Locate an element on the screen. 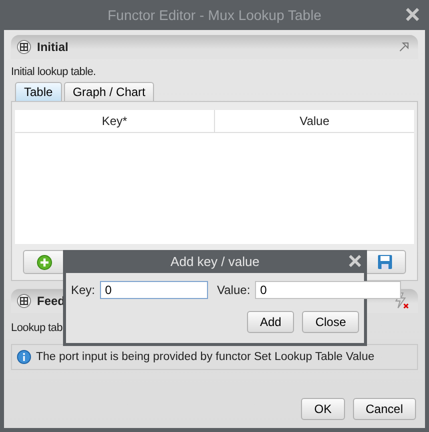  field-label: Key: is located at coordinates (83, 290).